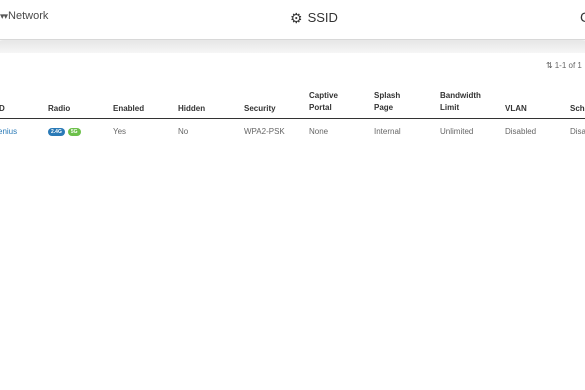 The height and width of the screenshot is (390, 585). What do you see at coordinates (56, 132) in the screenshot?
I see `badge-2-4g: 2.4G` at bounding box center [56, 132].